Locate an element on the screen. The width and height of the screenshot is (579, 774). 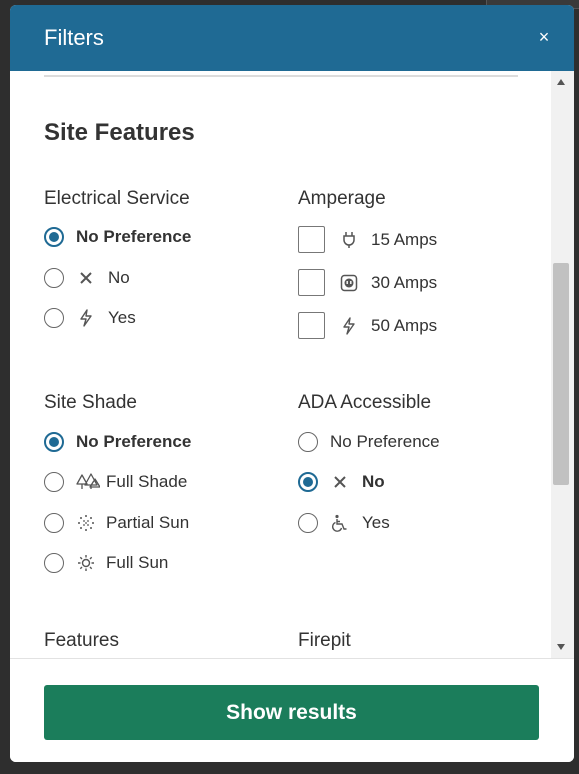
scrollbar-thumb is located at coordinates (561, 374).